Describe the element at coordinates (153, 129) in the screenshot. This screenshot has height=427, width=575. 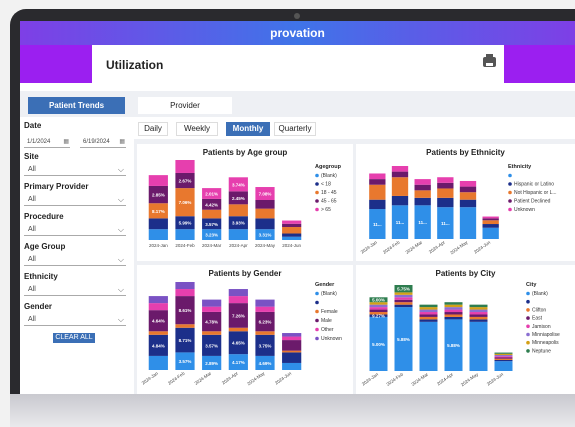
I see `granularity-daily: Daily` at that location.